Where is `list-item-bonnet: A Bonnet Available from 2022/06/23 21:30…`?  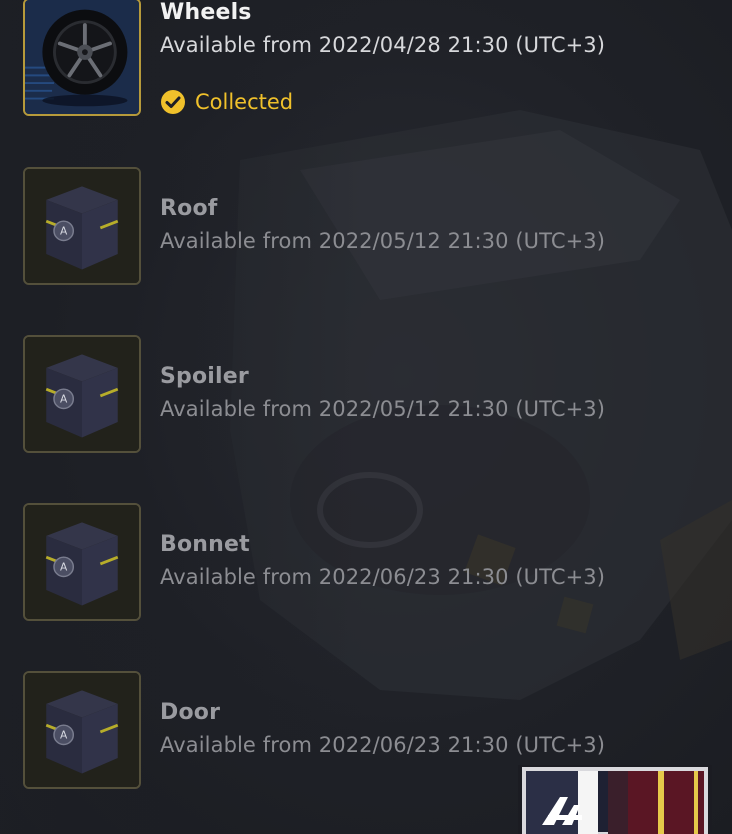
list-item-bonnet: A Bonnet Available from 2022/06/23 21:30… is located at coordinates (366, 563).